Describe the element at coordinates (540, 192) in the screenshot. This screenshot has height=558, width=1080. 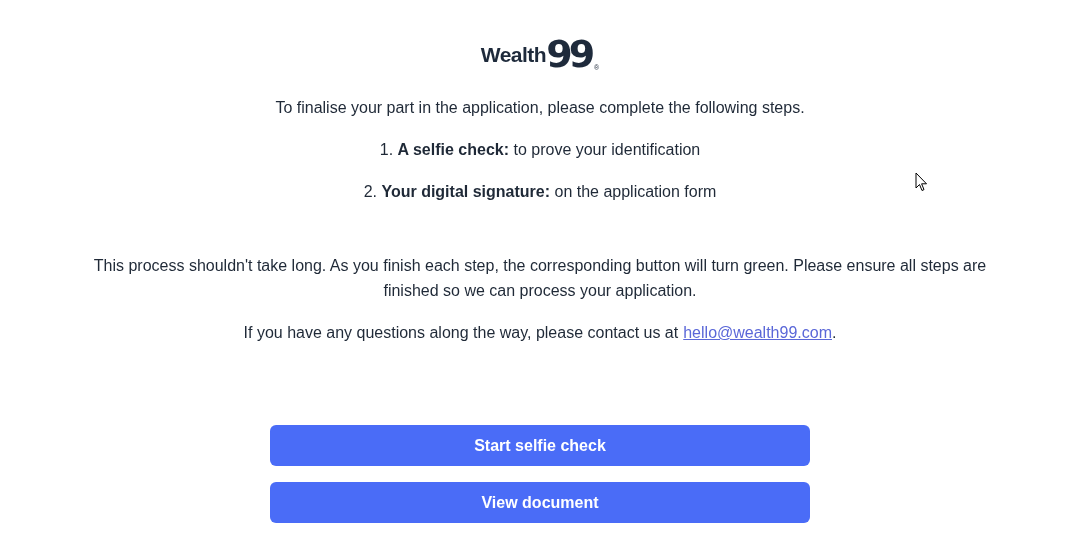
I see `step-text: 2. Your digital signature: on the application form` at that location.